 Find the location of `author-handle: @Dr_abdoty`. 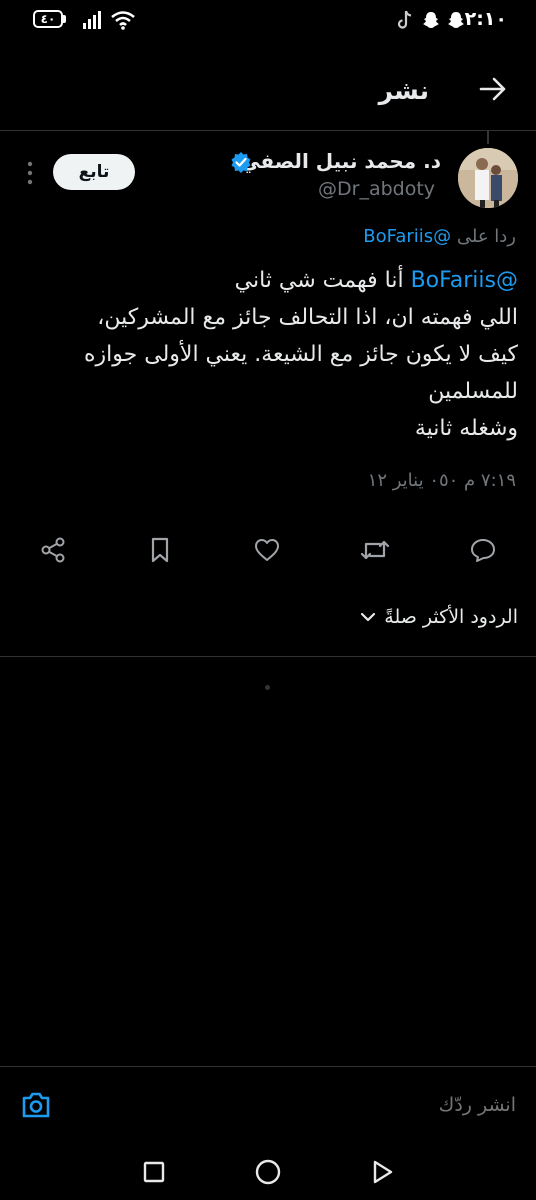

author-handle: @Dr_abdoty is located at coordinates (376, 189).